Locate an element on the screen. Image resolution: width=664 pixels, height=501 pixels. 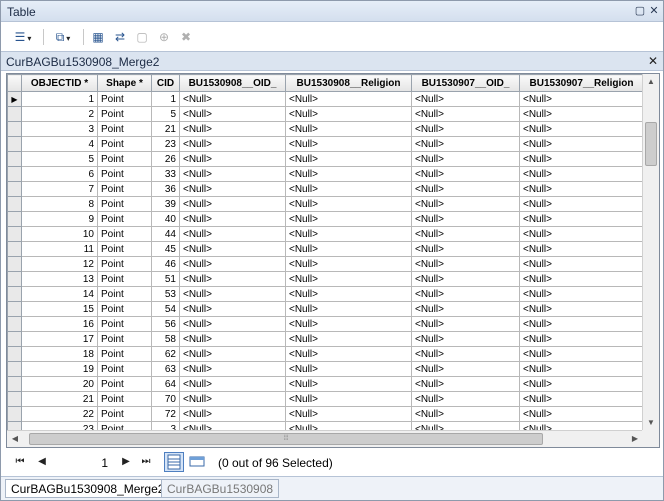
table-cell: 14 is located at coordinates (59, 294).